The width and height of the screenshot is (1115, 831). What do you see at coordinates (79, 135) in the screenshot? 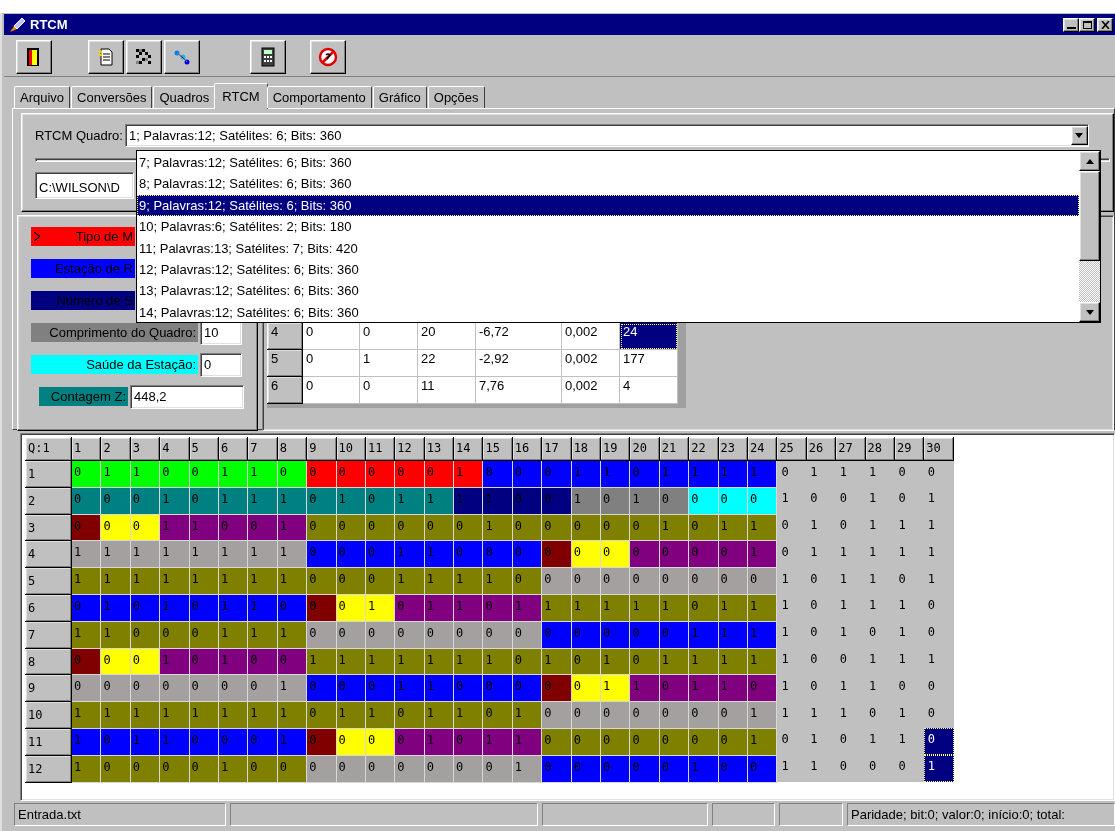
I see `field-label: RTCM Quadro:` at bounding box center [79, 135].